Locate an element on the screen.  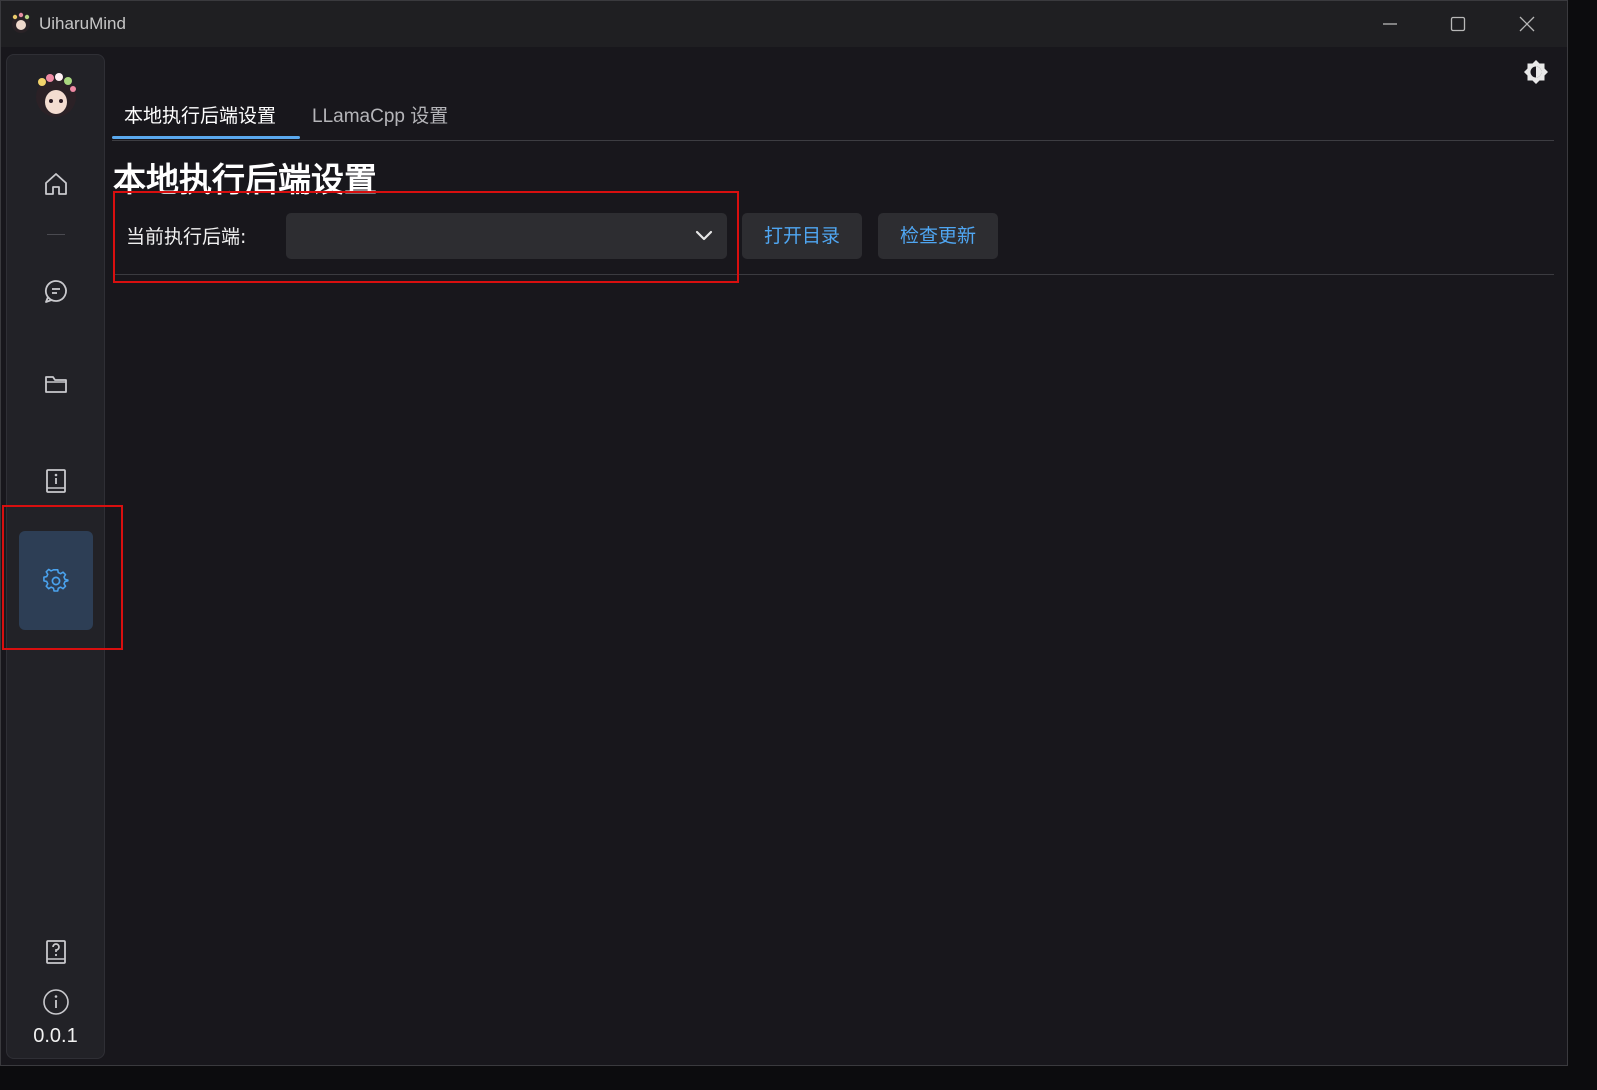
title-bar: UiharuMind is located at coordinates (784, 24).